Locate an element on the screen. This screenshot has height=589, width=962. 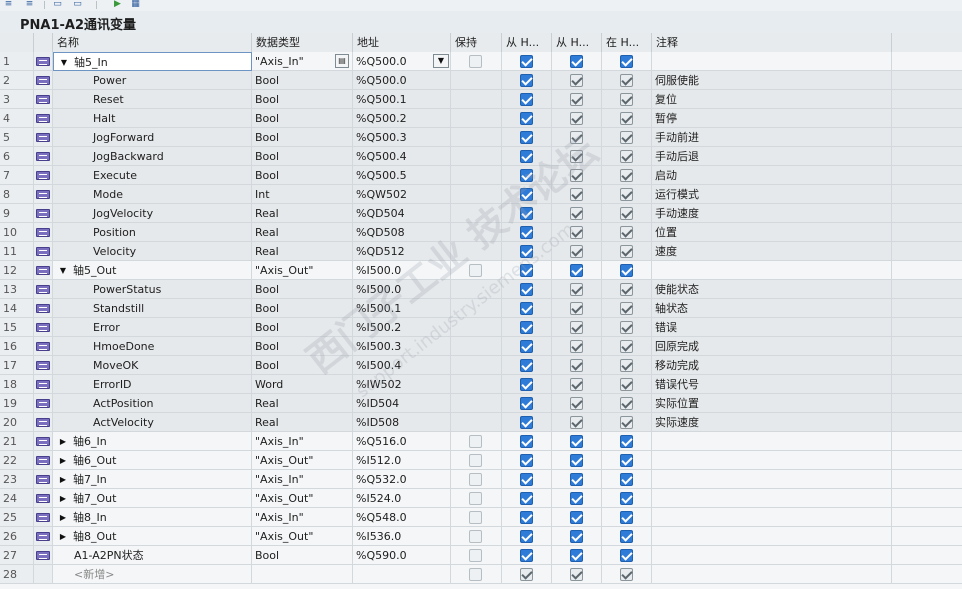
expand-arrow-icon: ▶ is located at coordinates (63, 479).